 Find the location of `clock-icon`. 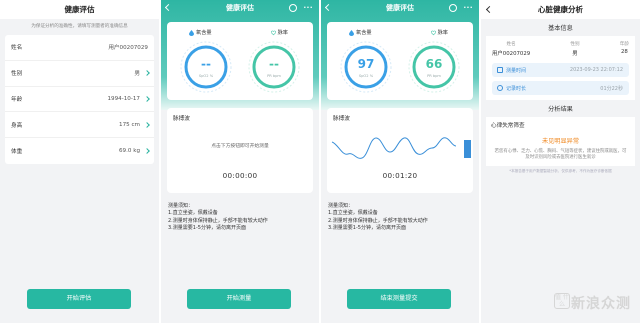

clock-icon is located at coordinates (500, 88).